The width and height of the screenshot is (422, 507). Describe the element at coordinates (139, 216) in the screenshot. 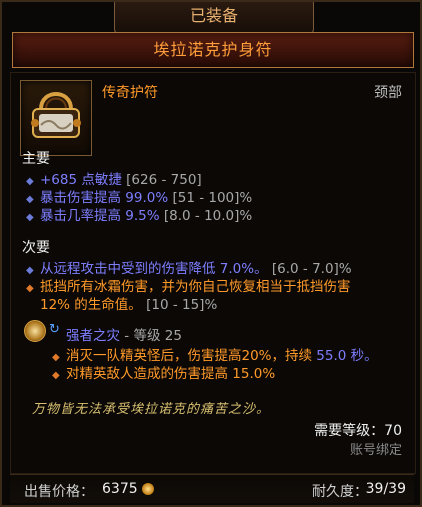

I see `primary-stat: ◆ 暴击几率提高 9.5% [8.0 - 10.0]%` at that location.